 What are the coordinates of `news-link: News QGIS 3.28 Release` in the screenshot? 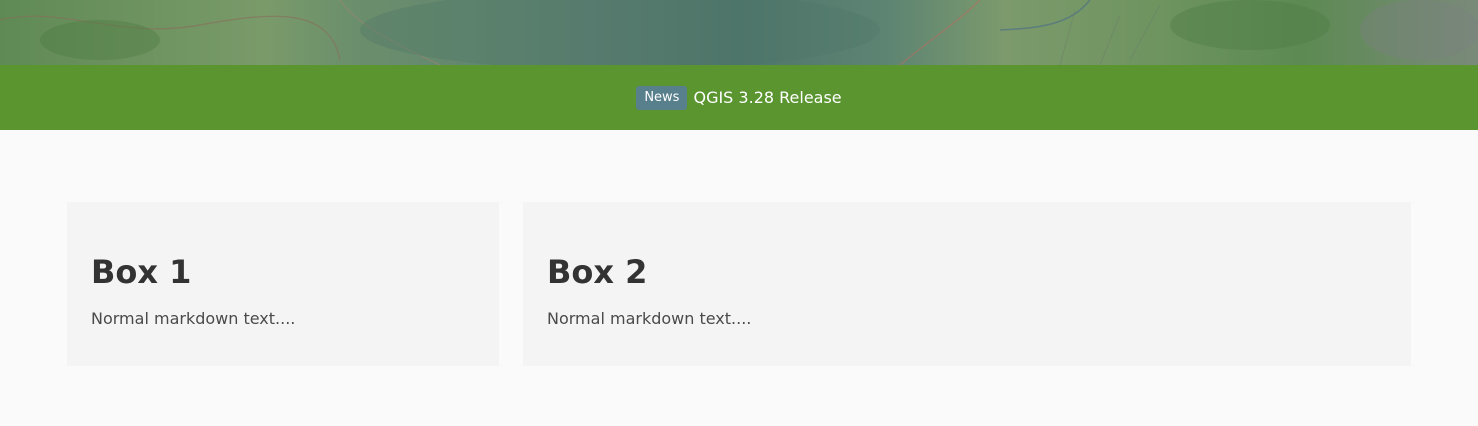 It's located at (739, 97).